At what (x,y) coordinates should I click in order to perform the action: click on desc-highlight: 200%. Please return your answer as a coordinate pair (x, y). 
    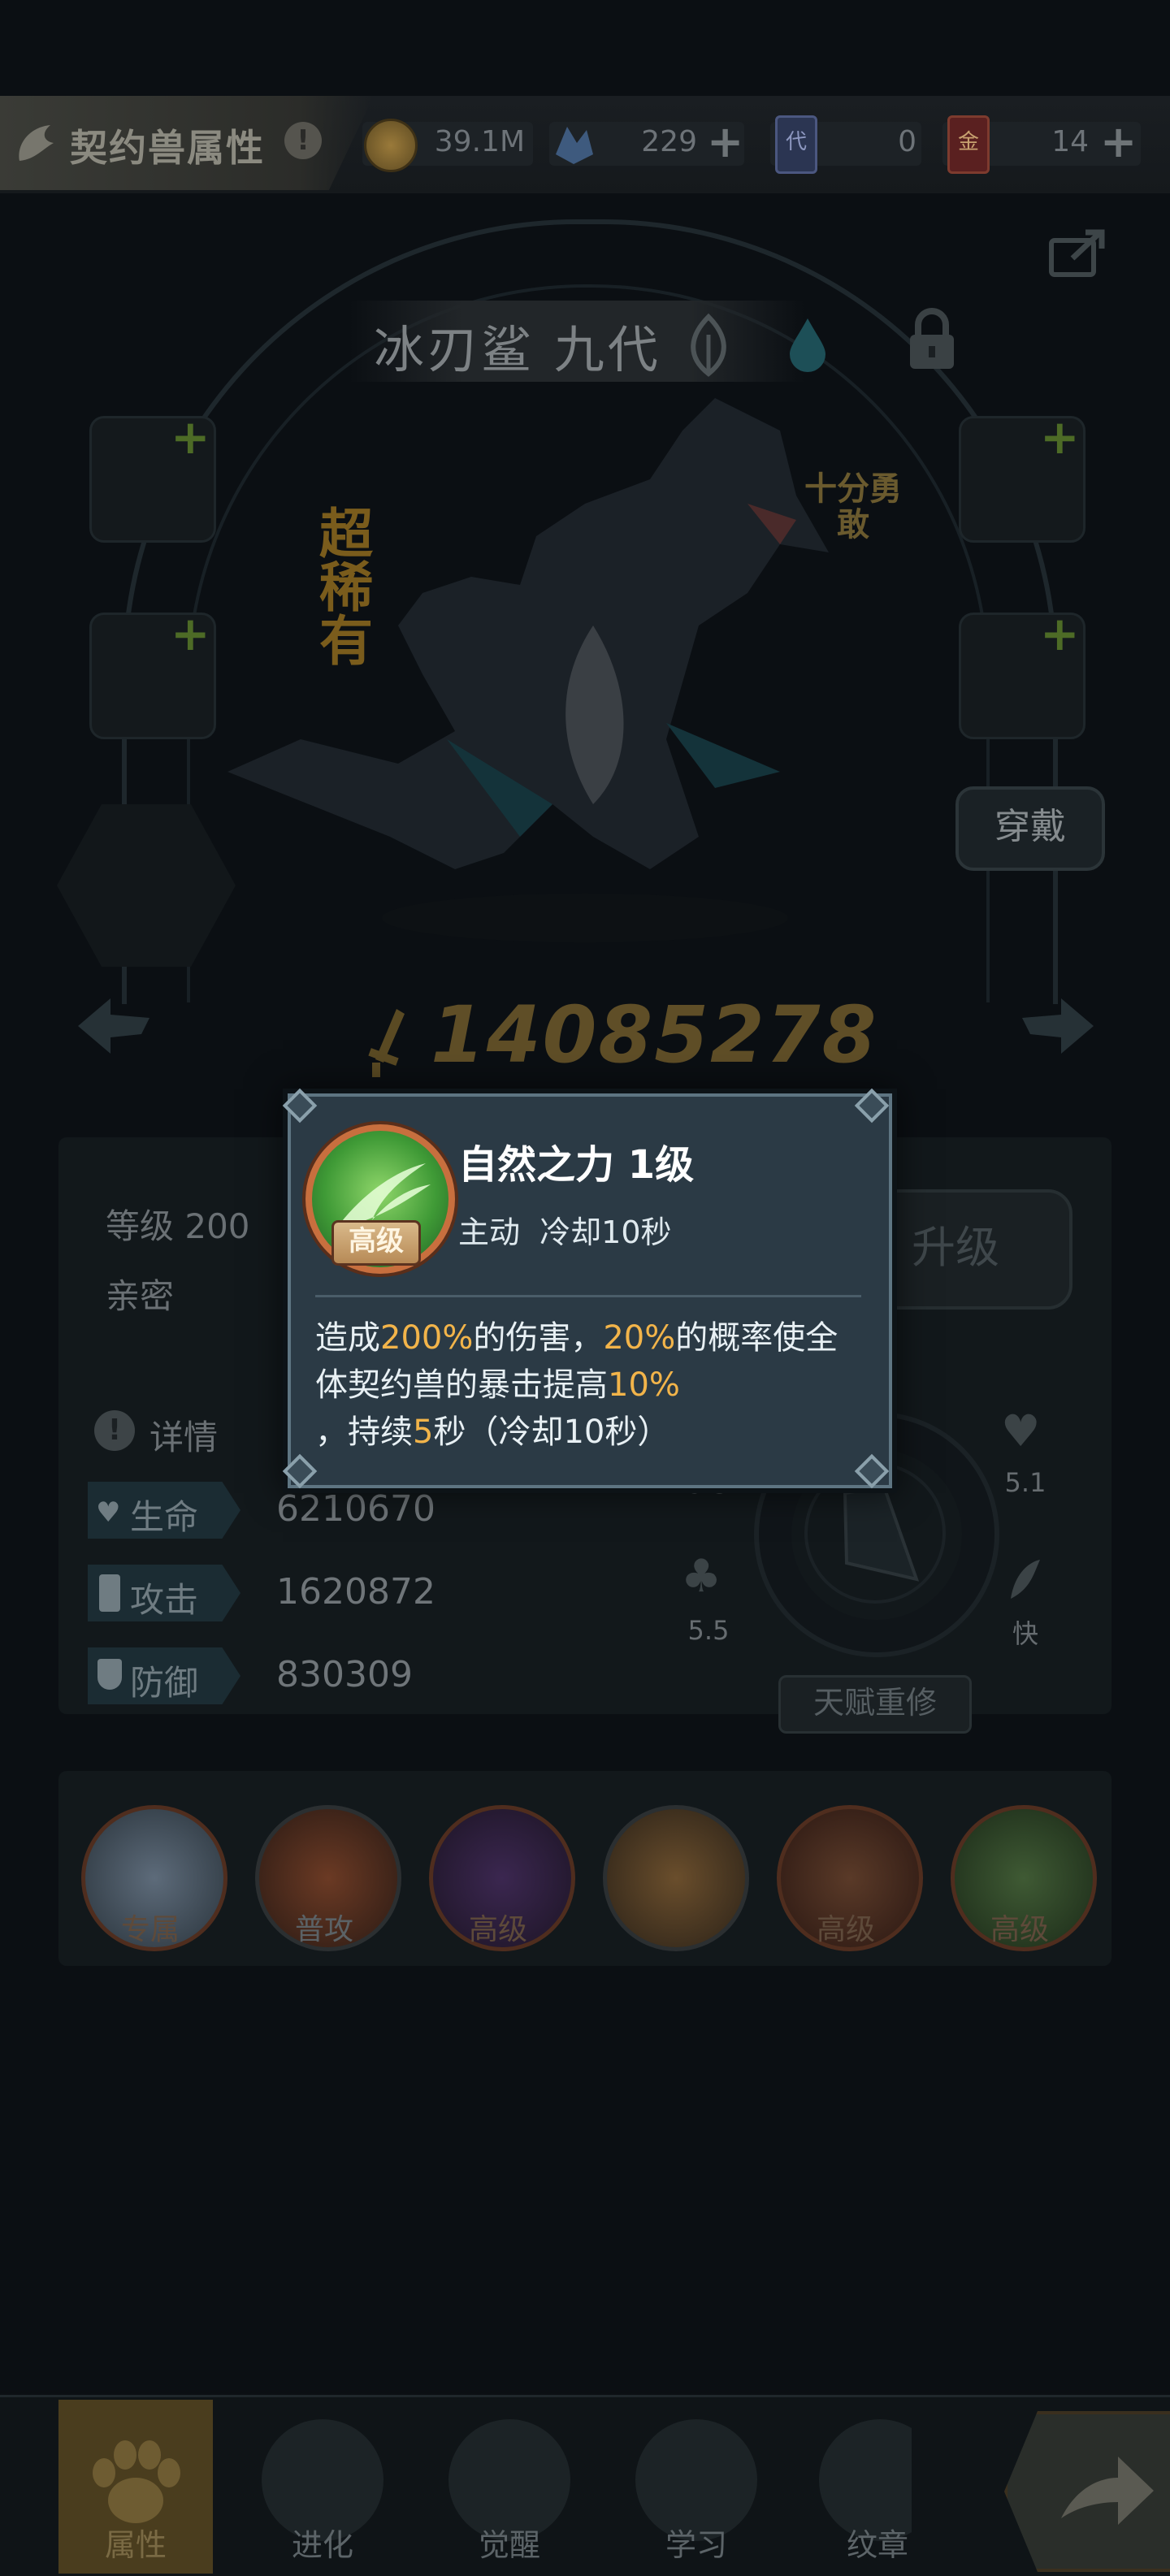
    Looking at the image, I should click on (427, 1338).